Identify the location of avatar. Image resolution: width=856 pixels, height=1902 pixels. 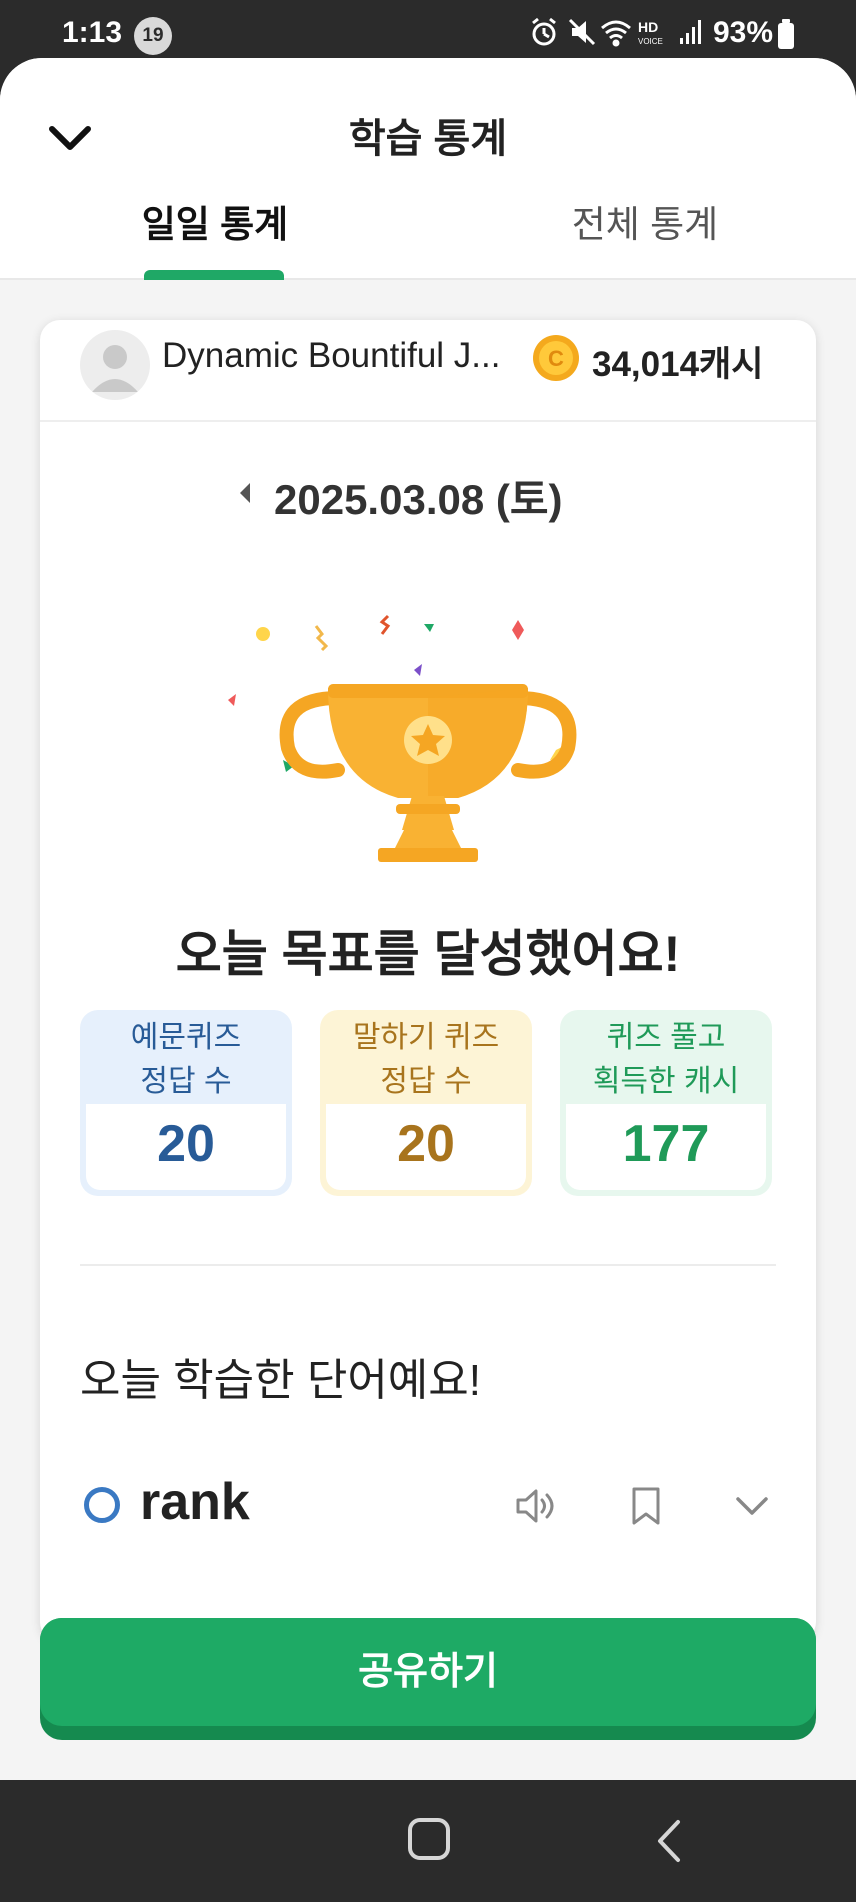
(115, 365).